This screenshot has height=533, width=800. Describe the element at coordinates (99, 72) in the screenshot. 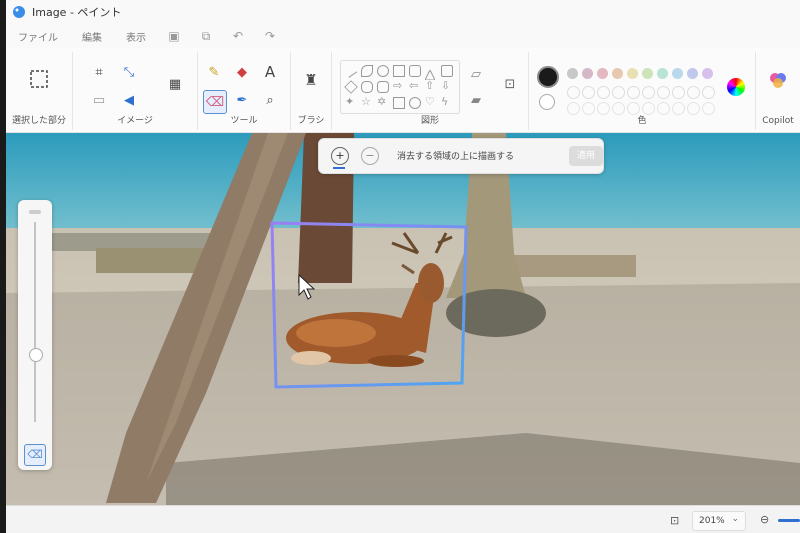

I see `crop-icon: ⌗` at that location.